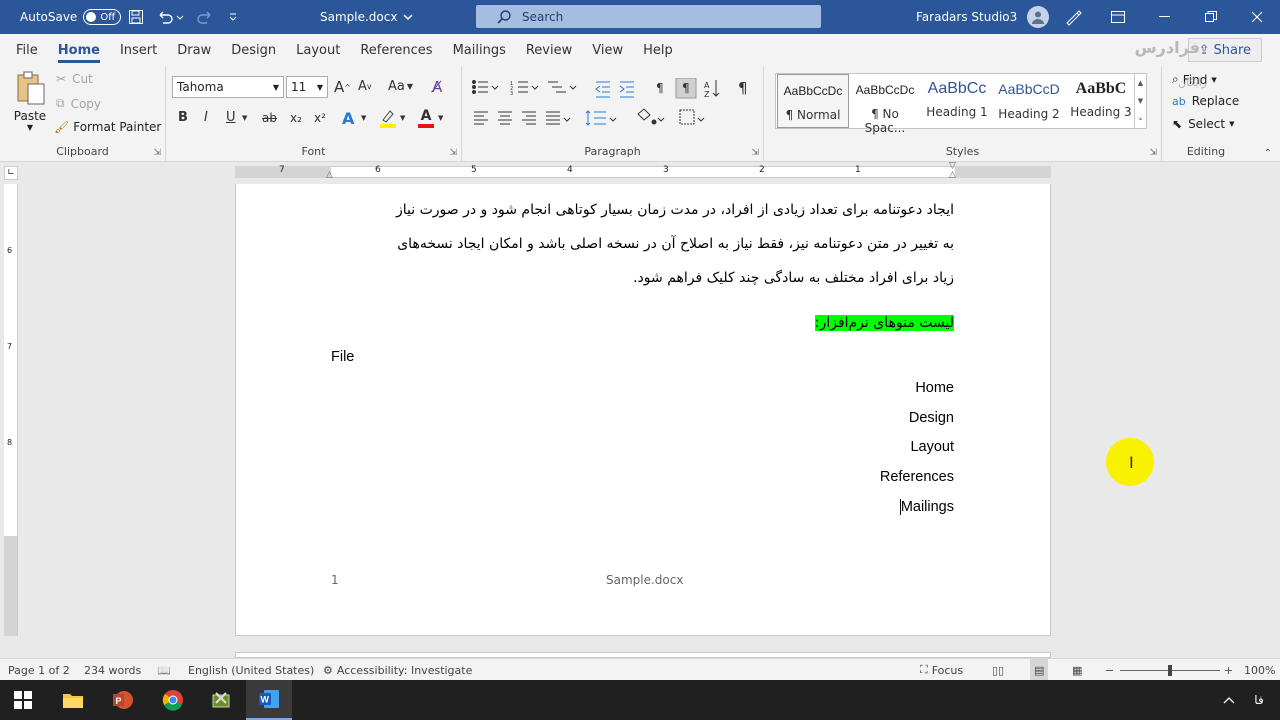 Image resolution: width=1280 pixels, height=720 pixels. I want to click on select-button: ⬉ Select ▼, so click(1203, 124).